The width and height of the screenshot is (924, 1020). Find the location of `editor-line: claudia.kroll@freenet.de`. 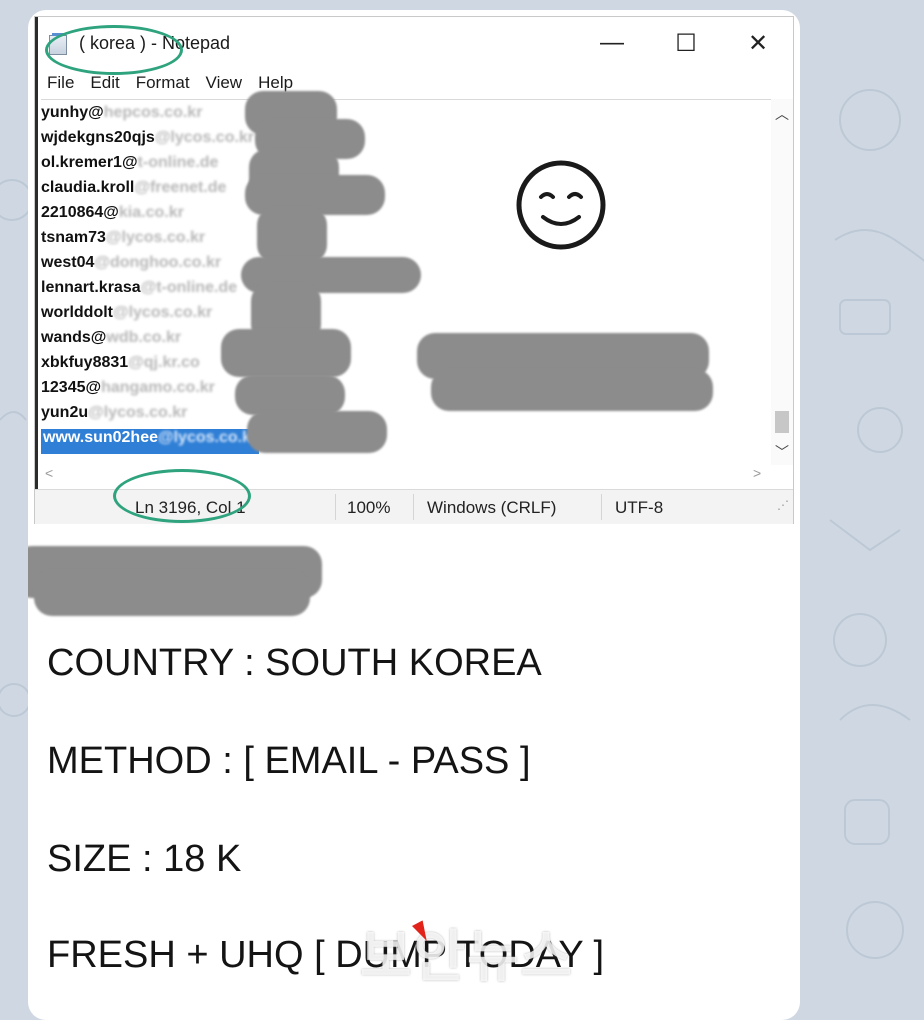

editor-line: claudia.kroll@freenet.de is located at coordinates (134, 187).